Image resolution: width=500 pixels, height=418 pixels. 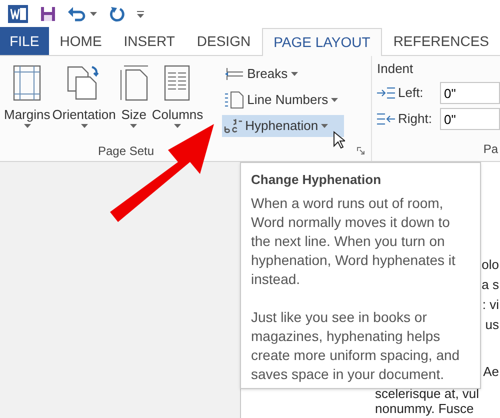 What do you see at coordinates (133, 100) in the screenshot?
I see `ribbon-button: Size` at bounding box center [133, 100].